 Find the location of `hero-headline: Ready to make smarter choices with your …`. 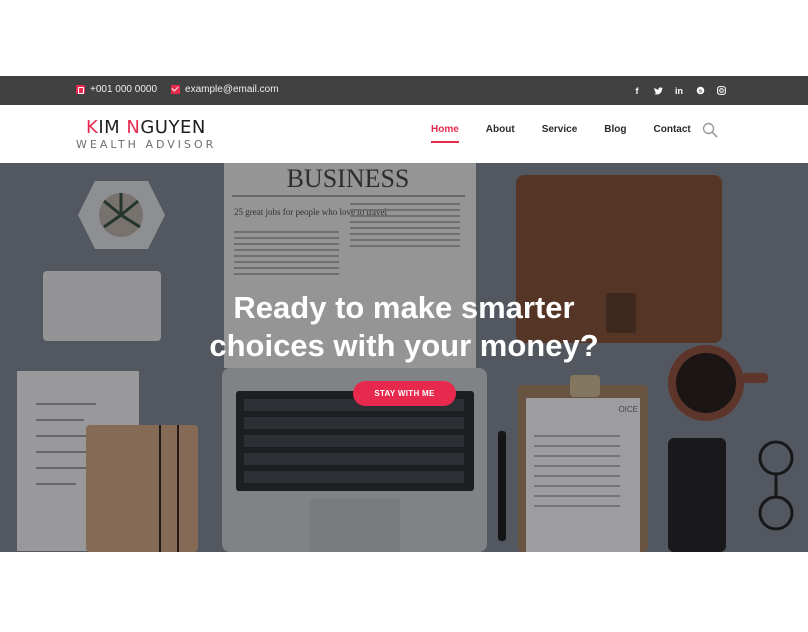

hero-headline: Ready to make smarter choices with your … is located at coordinates (404, 327).